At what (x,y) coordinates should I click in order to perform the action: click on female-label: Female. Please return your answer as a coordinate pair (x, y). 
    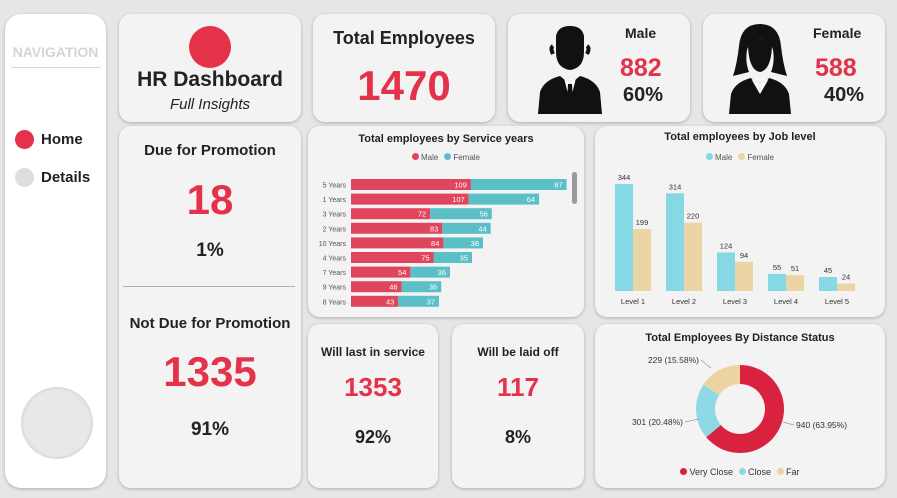
    Looking at the image, I should click on (837, 33).